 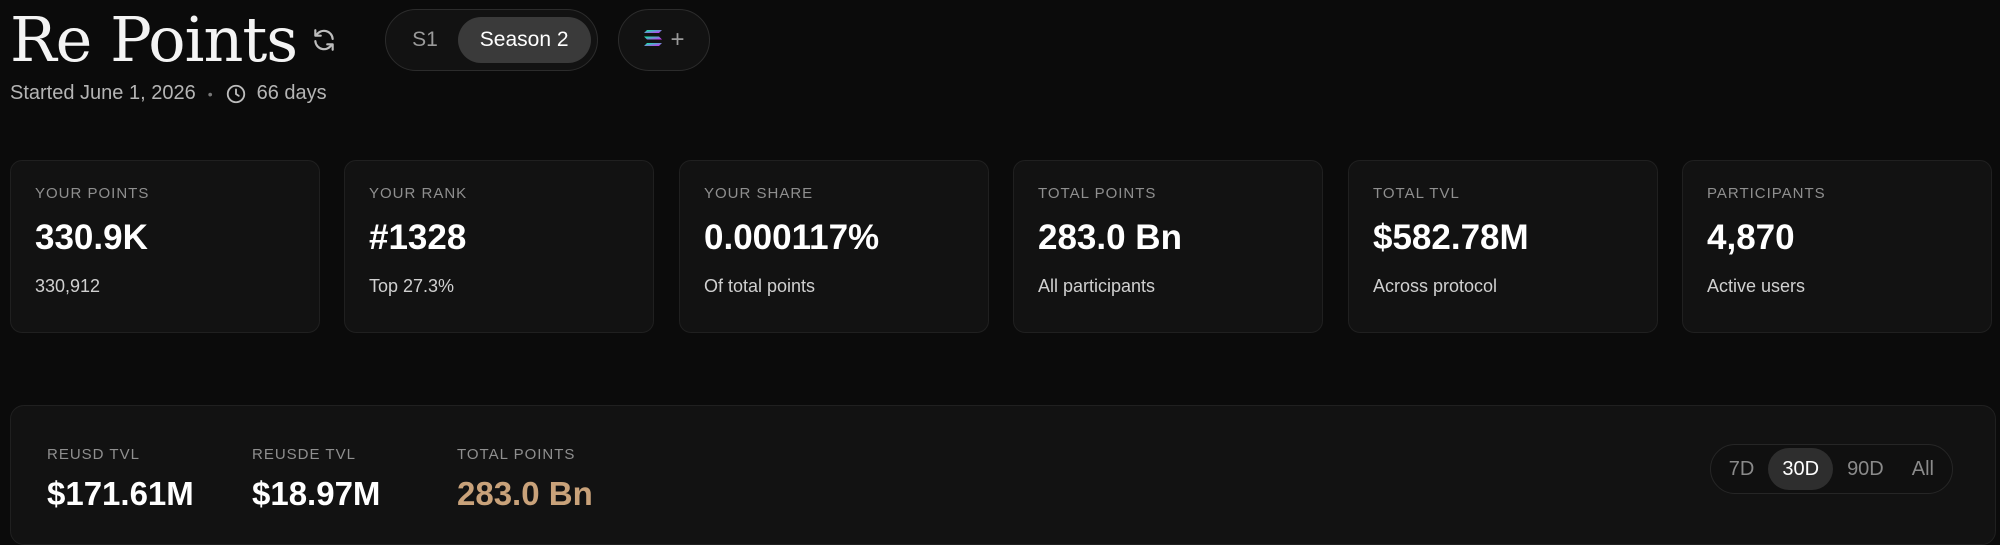 What do you see at coordinates (1766, 193) in the screenshot?
I see `stat-label: PARTICIPANTS` at bounding box center [1766, 193].